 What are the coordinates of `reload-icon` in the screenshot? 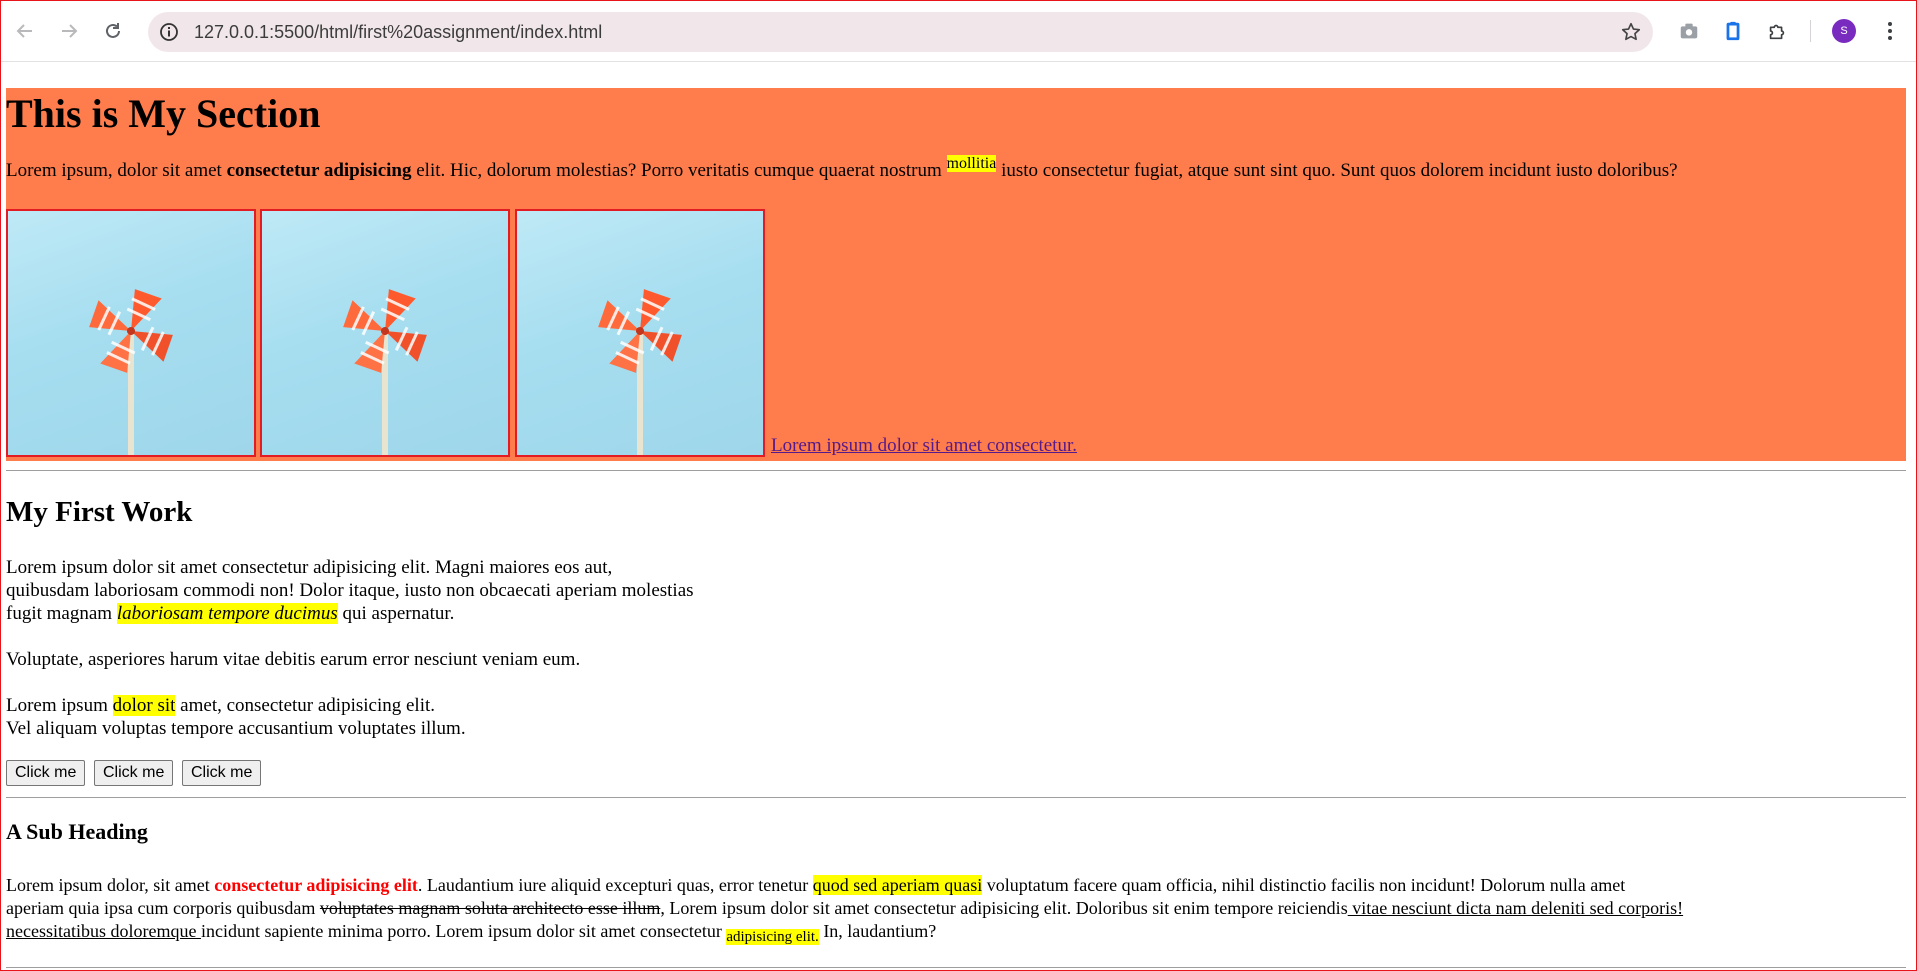 It's located at (113, 31).